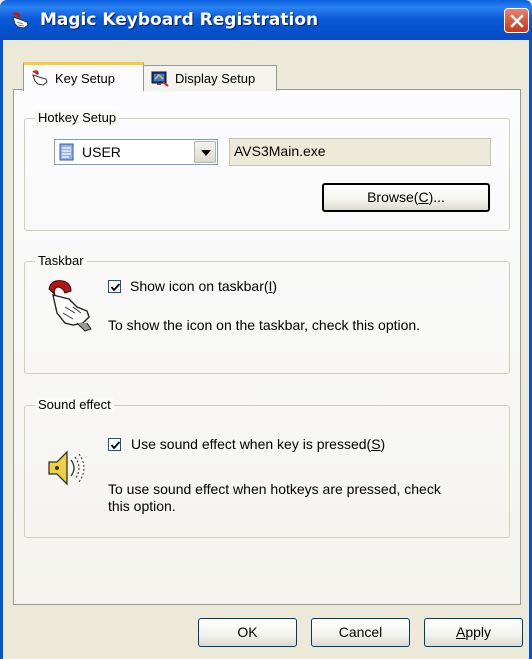  I want to click on apply-button-label: pply, so click(478, 632).